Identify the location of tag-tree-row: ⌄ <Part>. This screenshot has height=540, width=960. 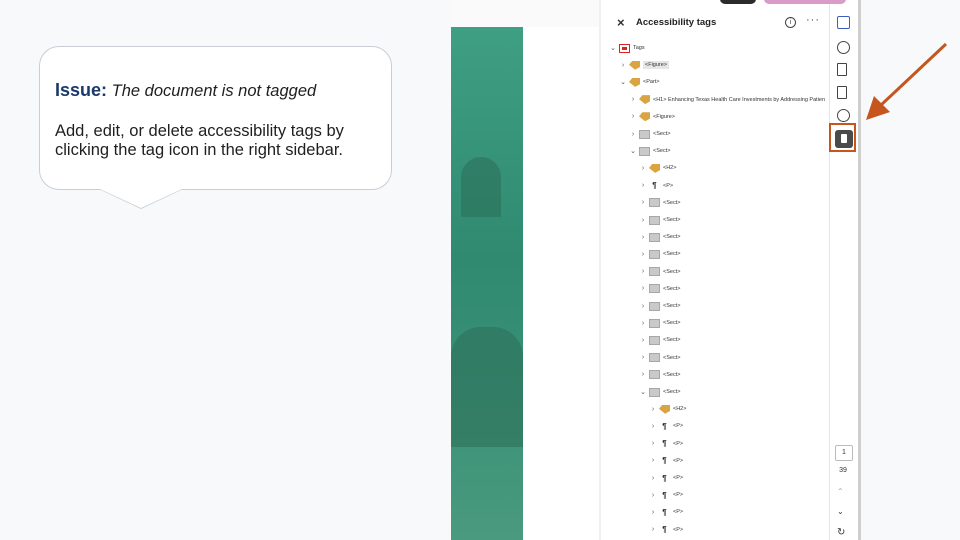
(639, 82).